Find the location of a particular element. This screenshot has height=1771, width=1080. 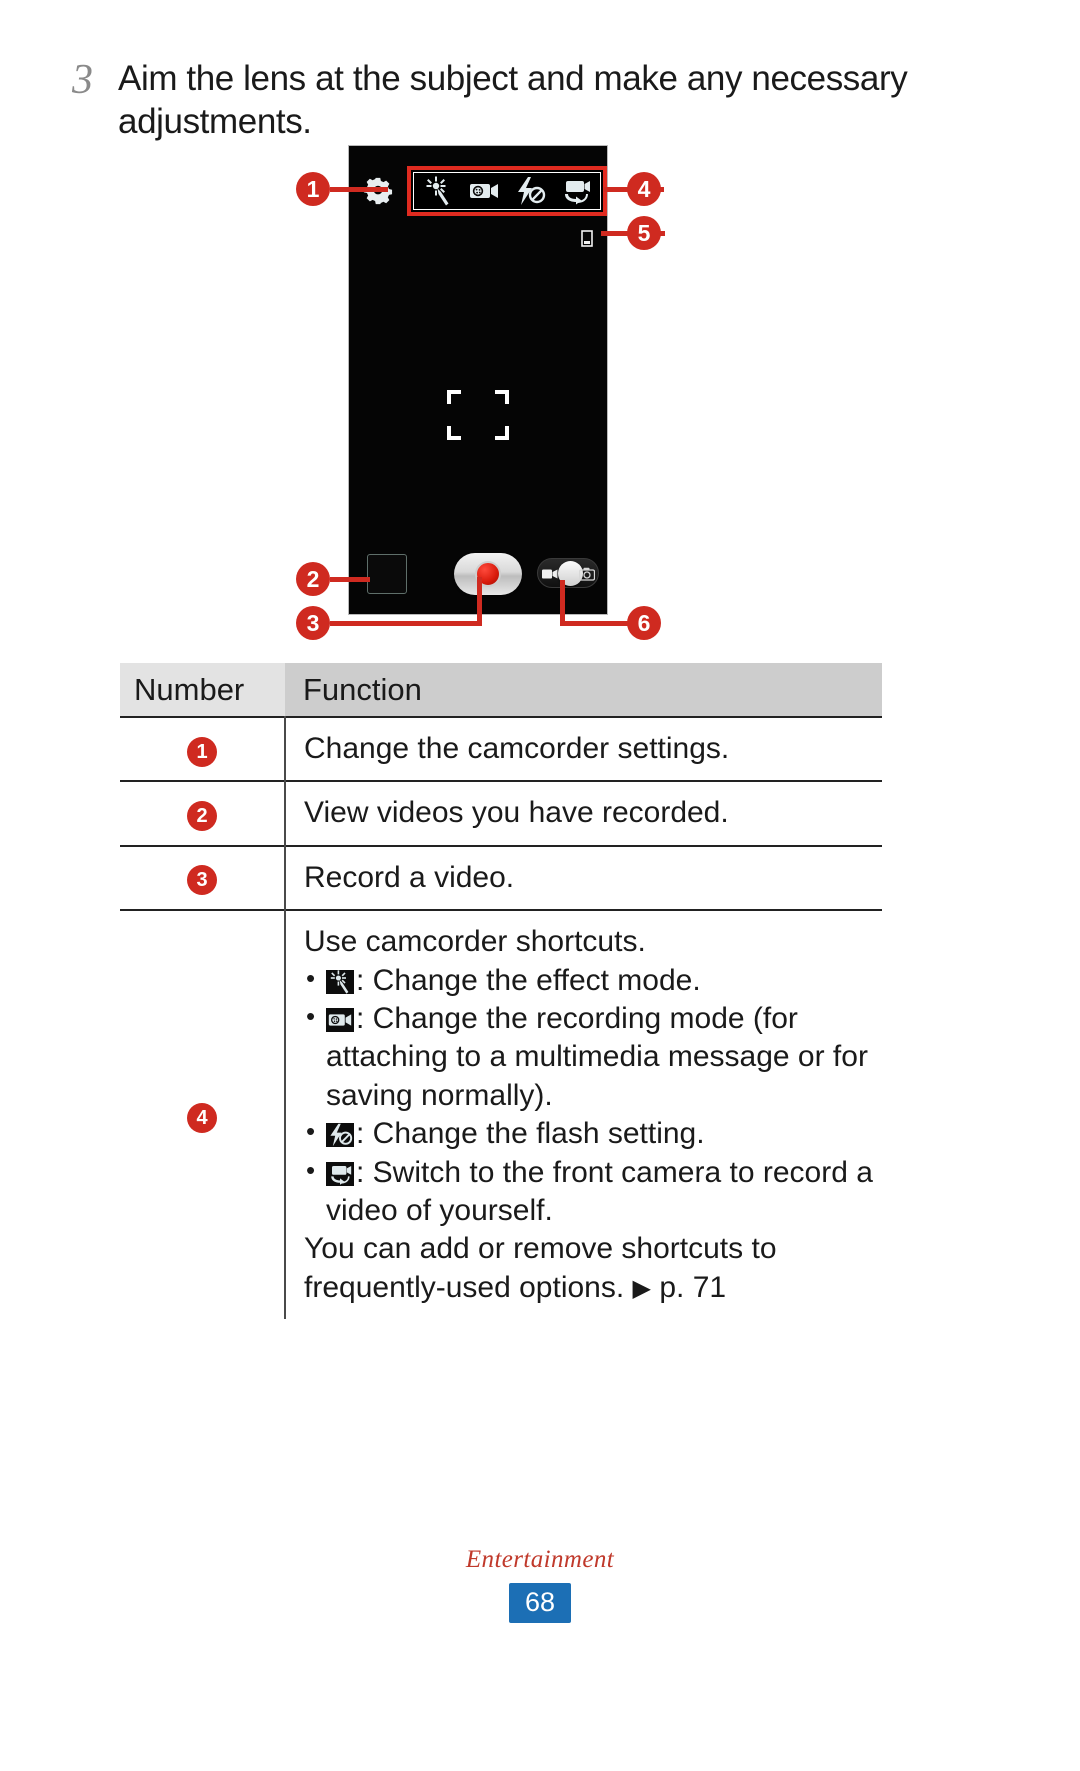

page-ref-text: p. 71 is located at coordinates (693, 1287).